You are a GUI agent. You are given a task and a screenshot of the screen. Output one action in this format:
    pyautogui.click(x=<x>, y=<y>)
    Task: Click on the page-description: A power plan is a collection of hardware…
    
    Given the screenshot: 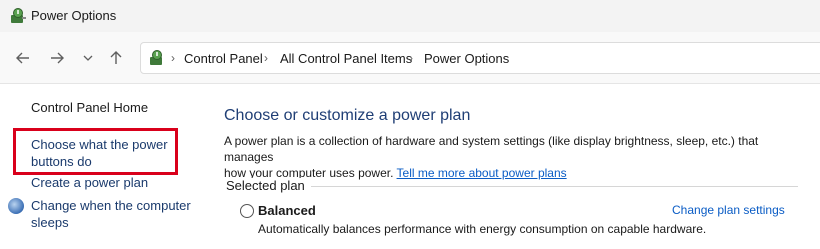 What is the action you would take?
    pyautogui.click(x=504, y=157)
    